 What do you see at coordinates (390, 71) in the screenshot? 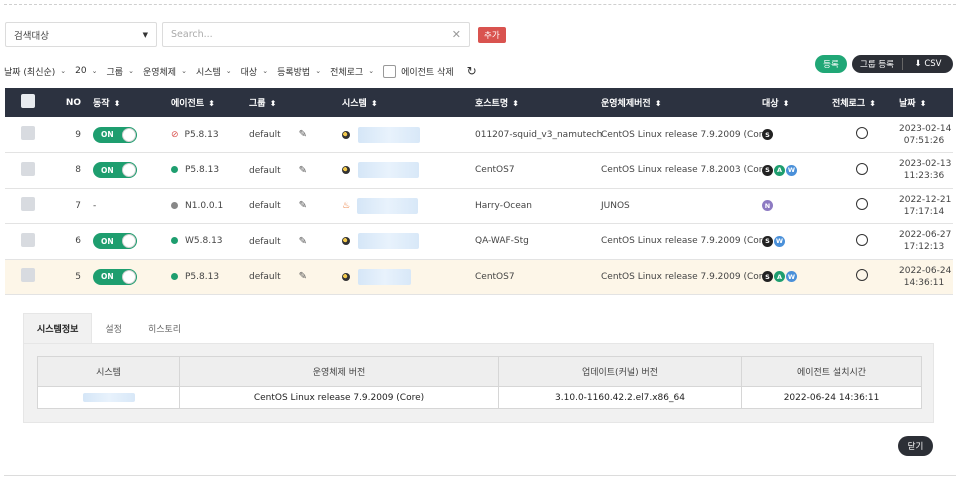
I see `checkbox` at bounding box center [390, 71].